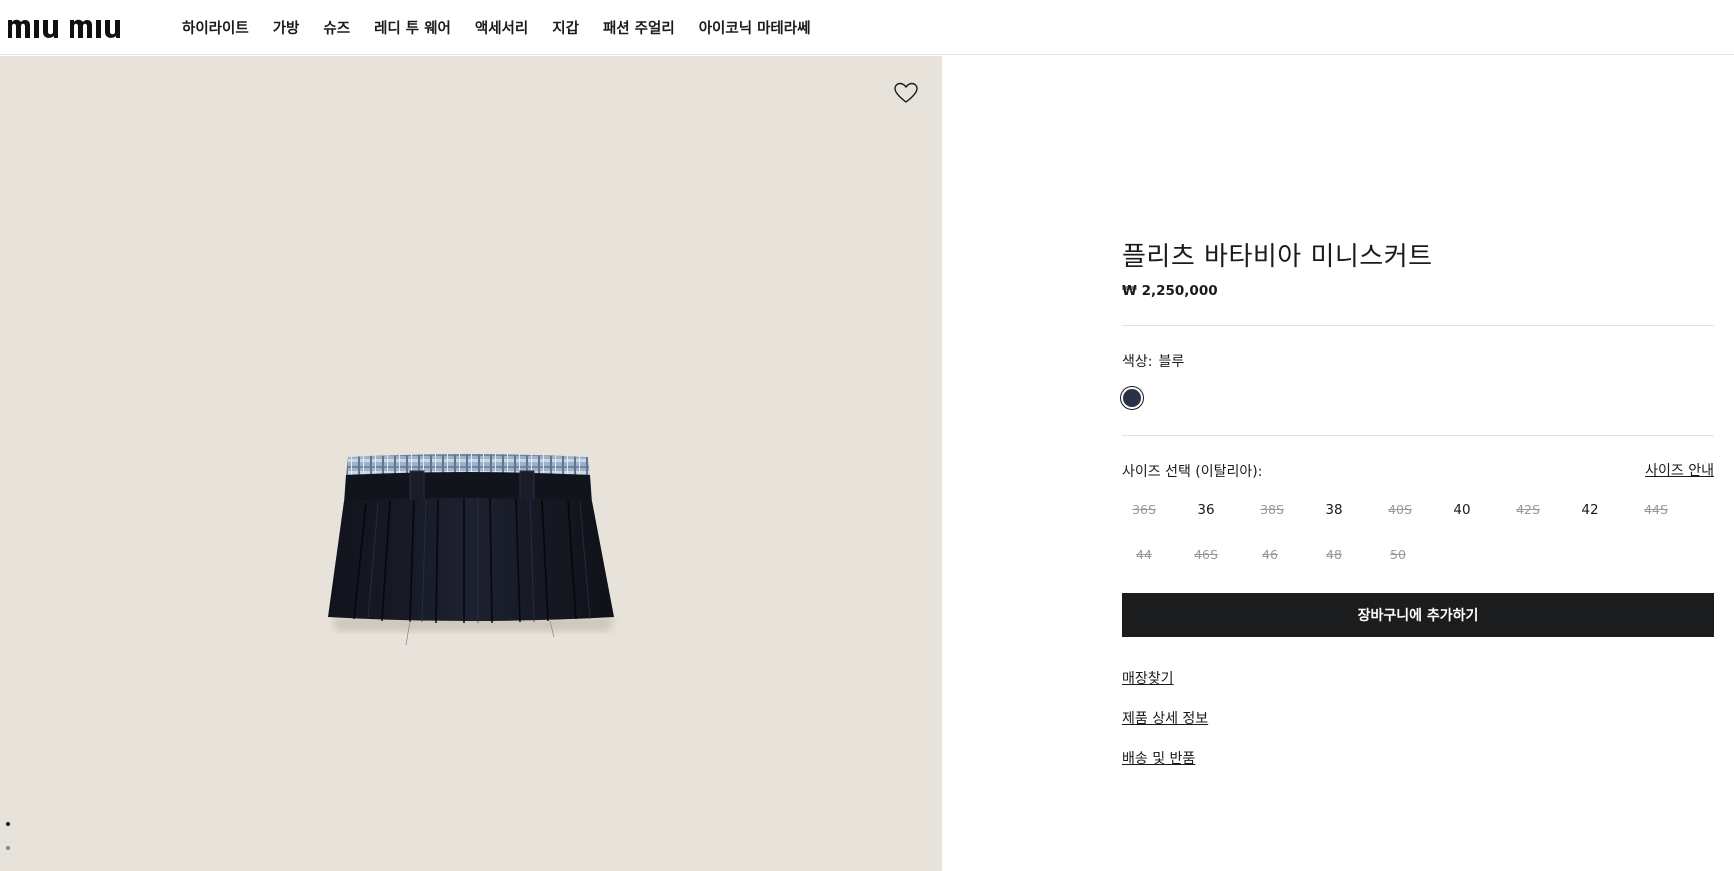 This screenshot has height=871, width=1734. I want to click on nav-item-iconic-matelasse: 아이코닉 마테라쎄, so click(755, 27).